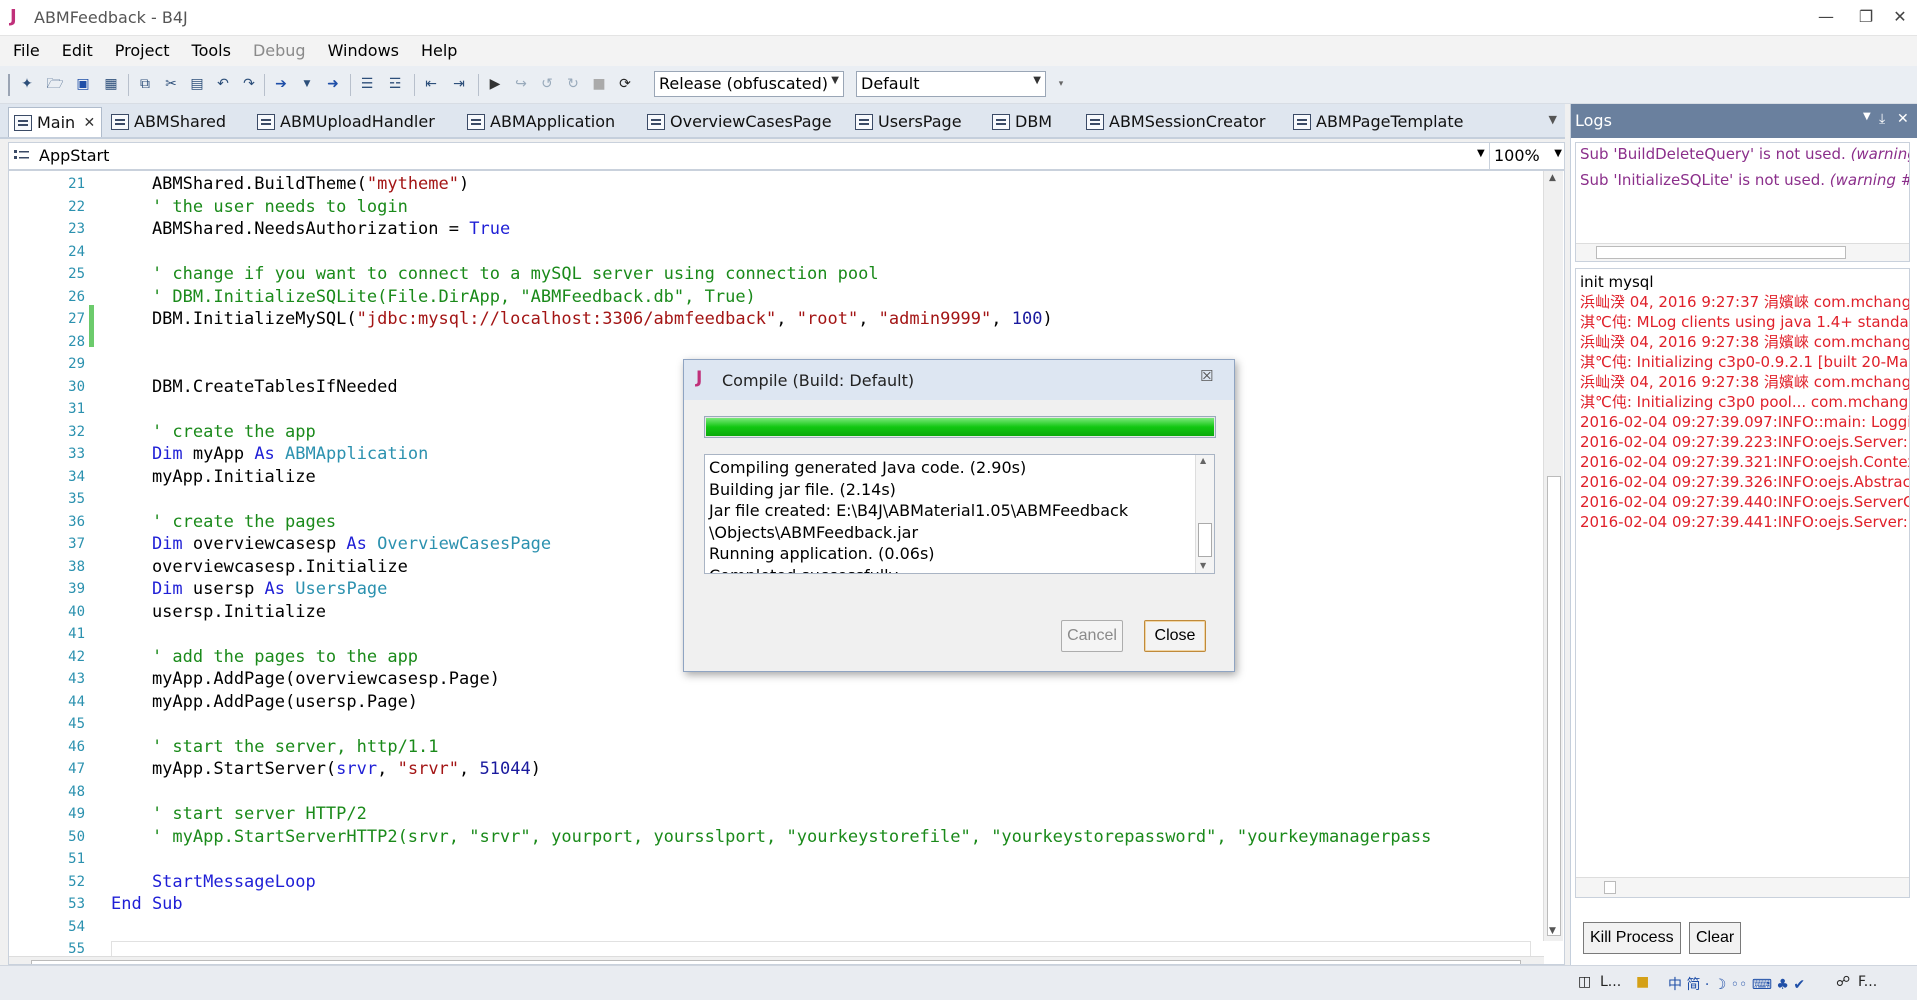 The image size is (1917, 1000). I want to click on stop-icon: ■, so click(599, 84).